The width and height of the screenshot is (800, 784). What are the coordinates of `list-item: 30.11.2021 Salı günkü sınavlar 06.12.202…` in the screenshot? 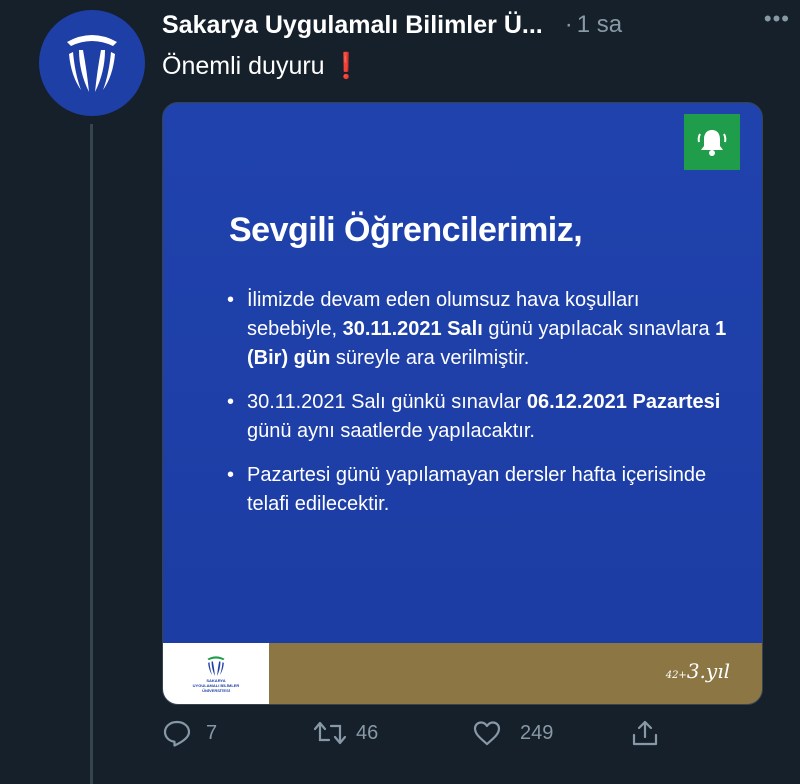 It's located at (478, 417).